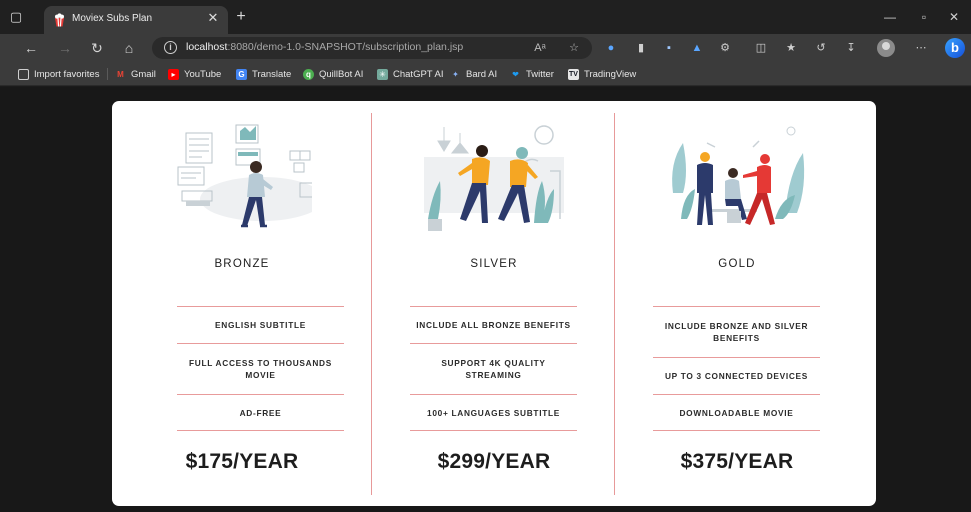 This screenshot has width=971, height=512. I want to click on bookmark-item: q QuillBot AI, so click(333, 74).